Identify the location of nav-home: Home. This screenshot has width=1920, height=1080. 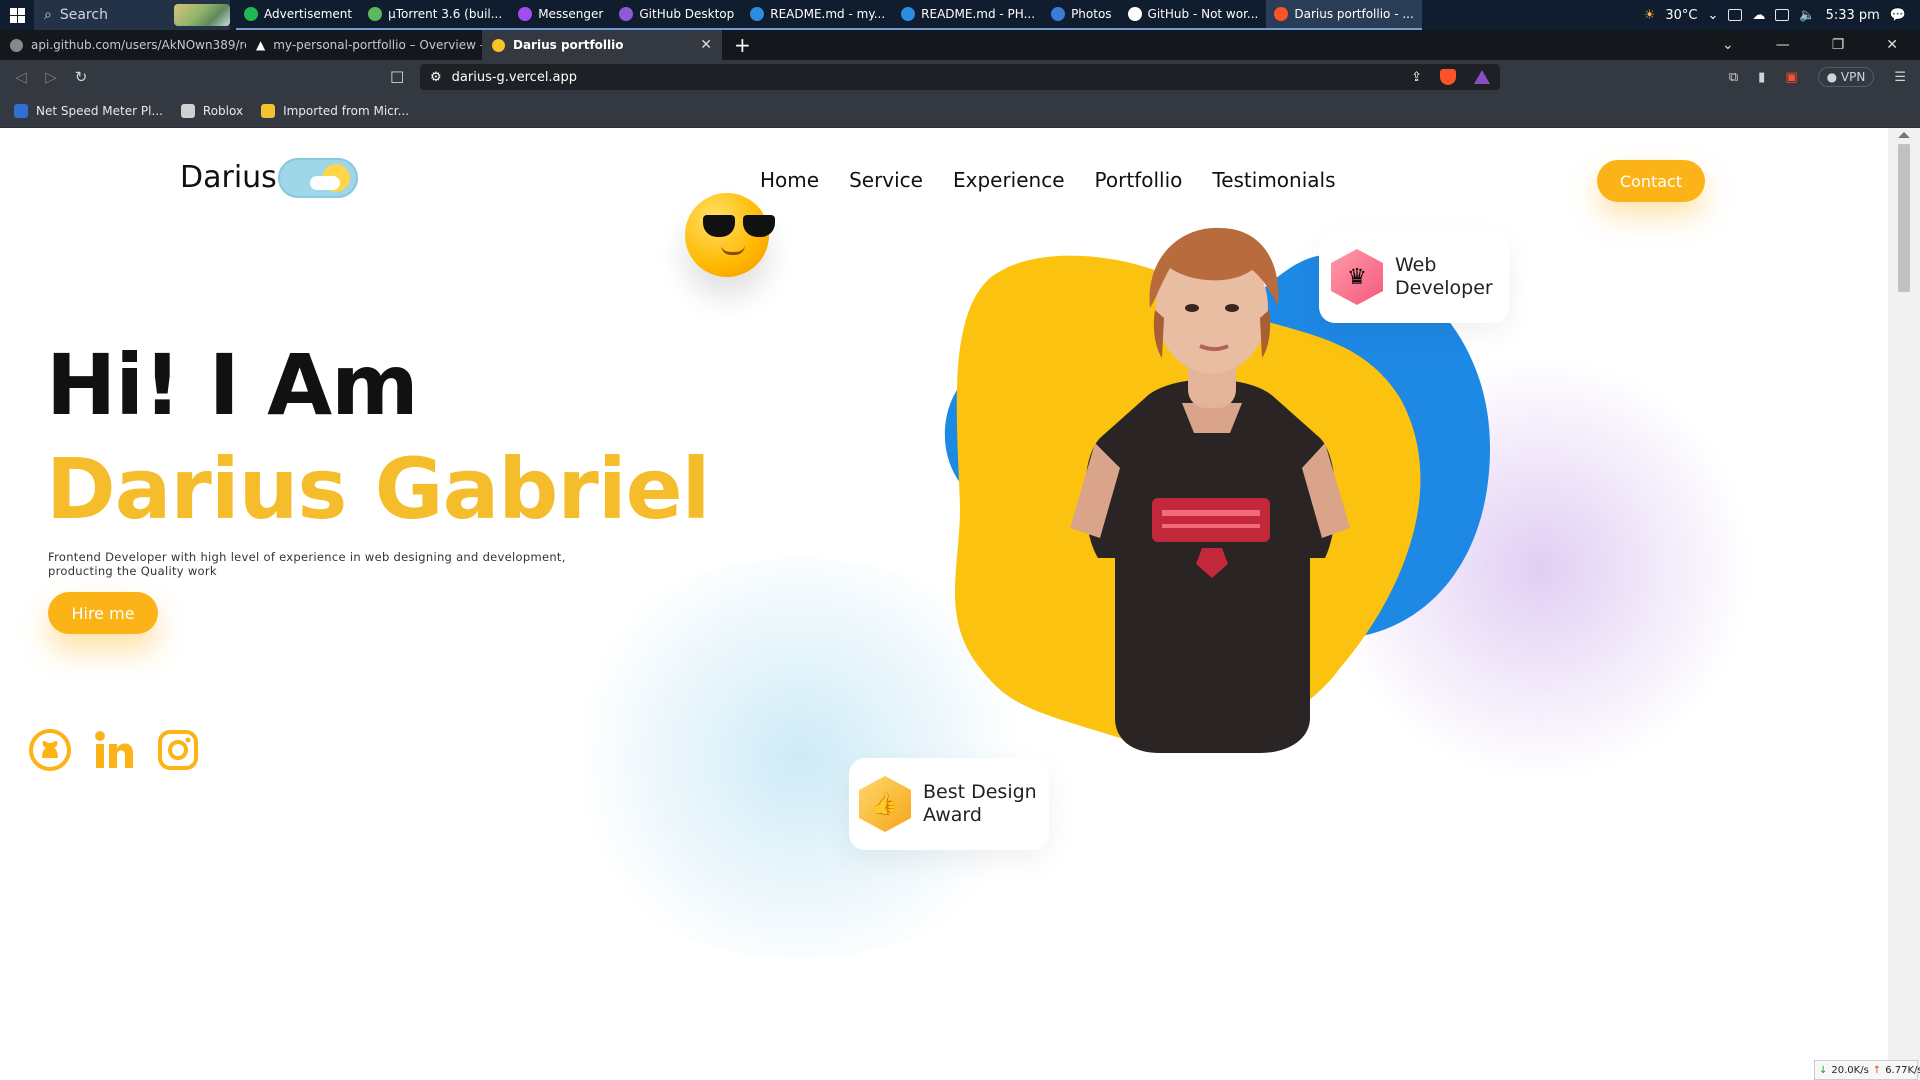
(789, 180).